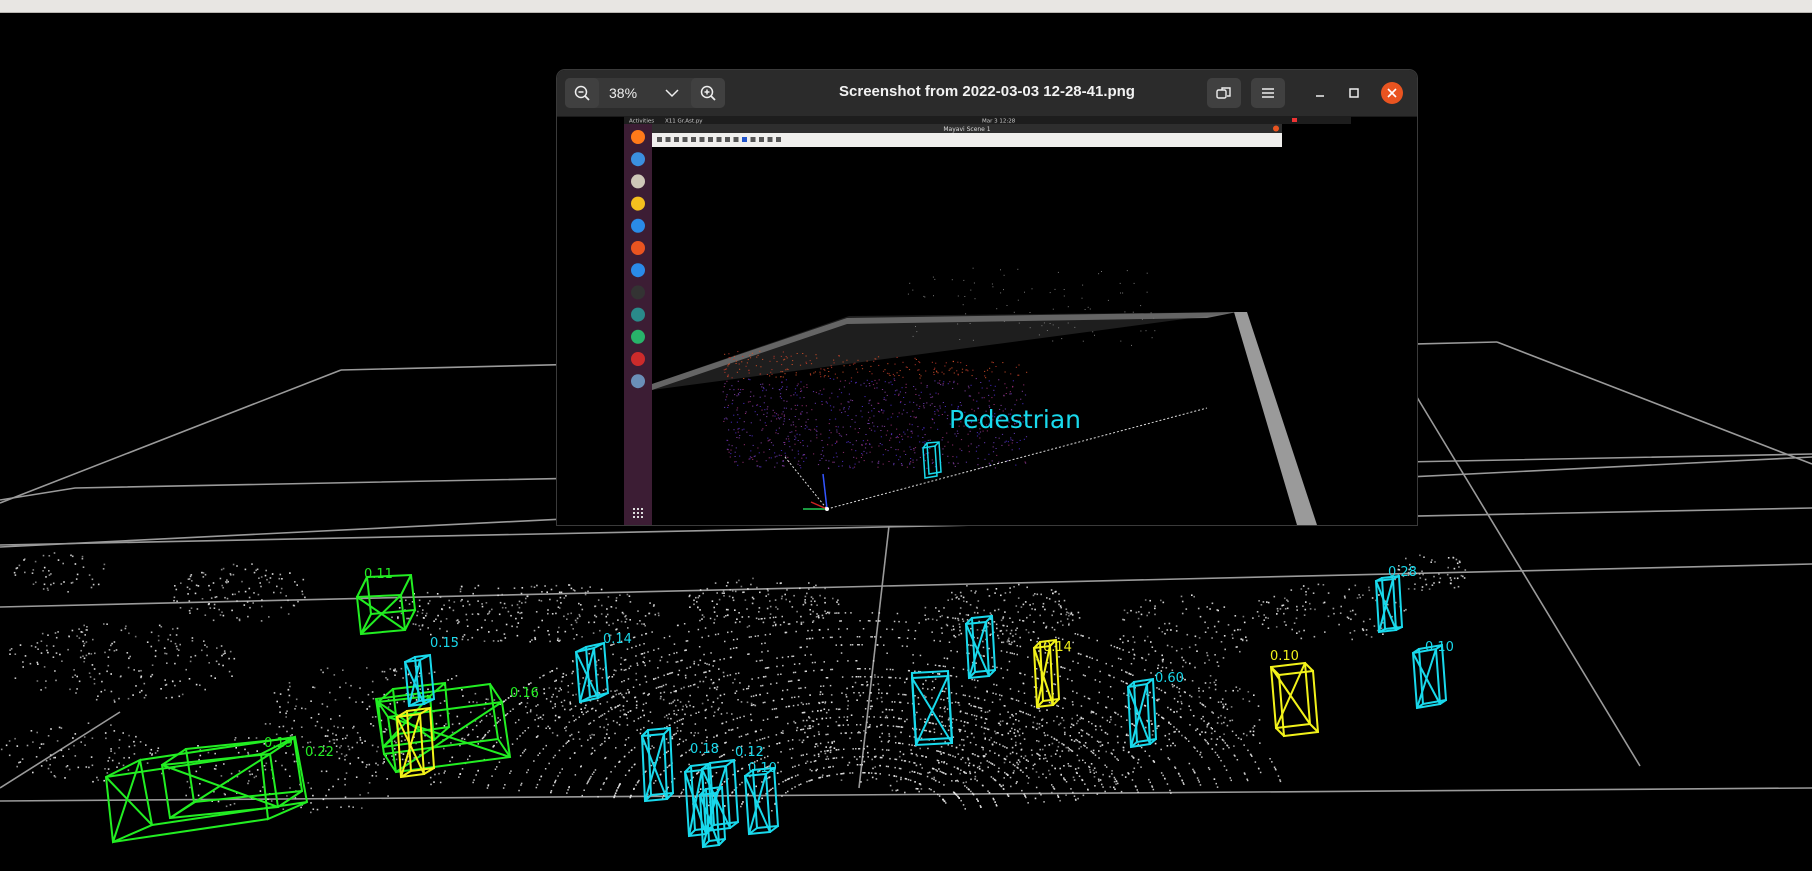  What do you see at coordinates (638, 203) in the screenshot?
I see `rhythmbox-icon` at bounding box center [638, 203].